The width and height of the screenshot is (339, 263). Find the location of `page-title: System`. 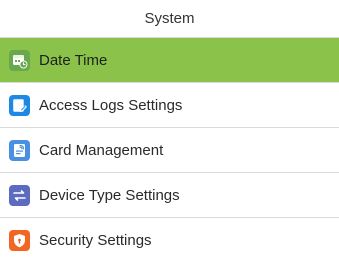

page-title: System is located at coordinates (169, 19).